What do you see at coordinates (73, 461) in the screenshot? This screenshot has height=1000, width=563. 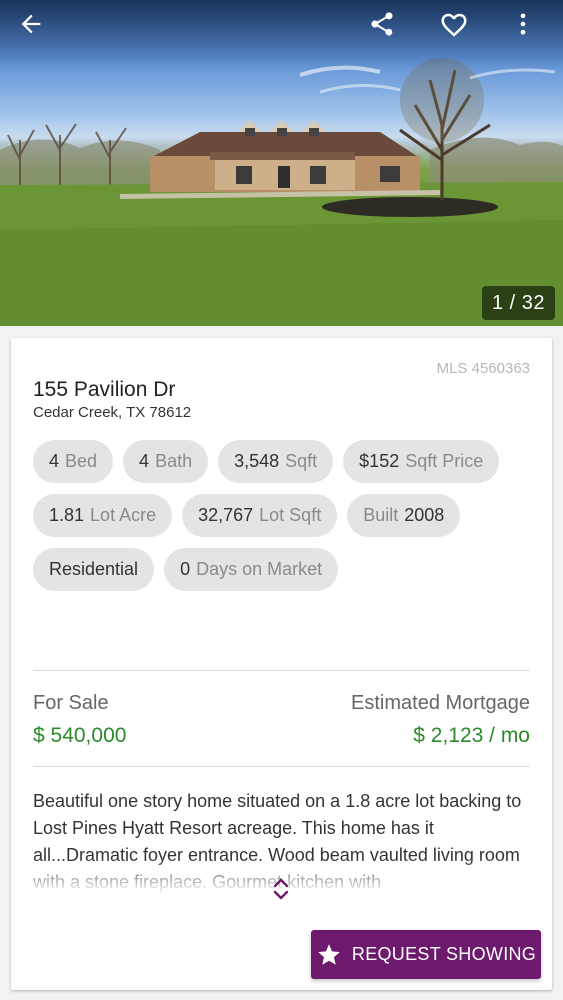 I see `chip-bed: 4 Bed` at bounding box center [73, 461].